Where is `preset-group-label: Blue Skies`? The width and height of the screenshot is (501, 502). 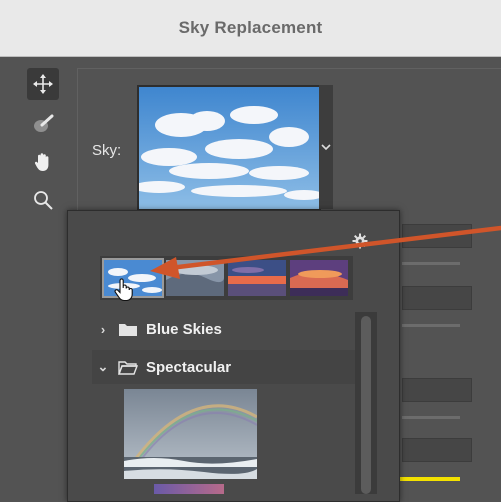 preset-group-label: Blue Skies is located at coordinates (184, 329).